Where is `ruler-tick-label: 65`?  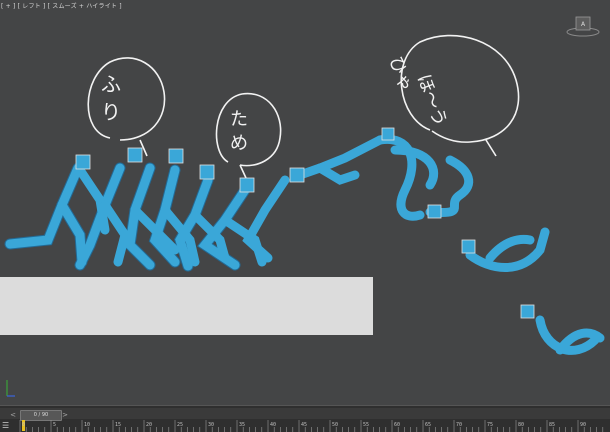
ruler-tick-label: 65 is located at coordinates (428, 425).